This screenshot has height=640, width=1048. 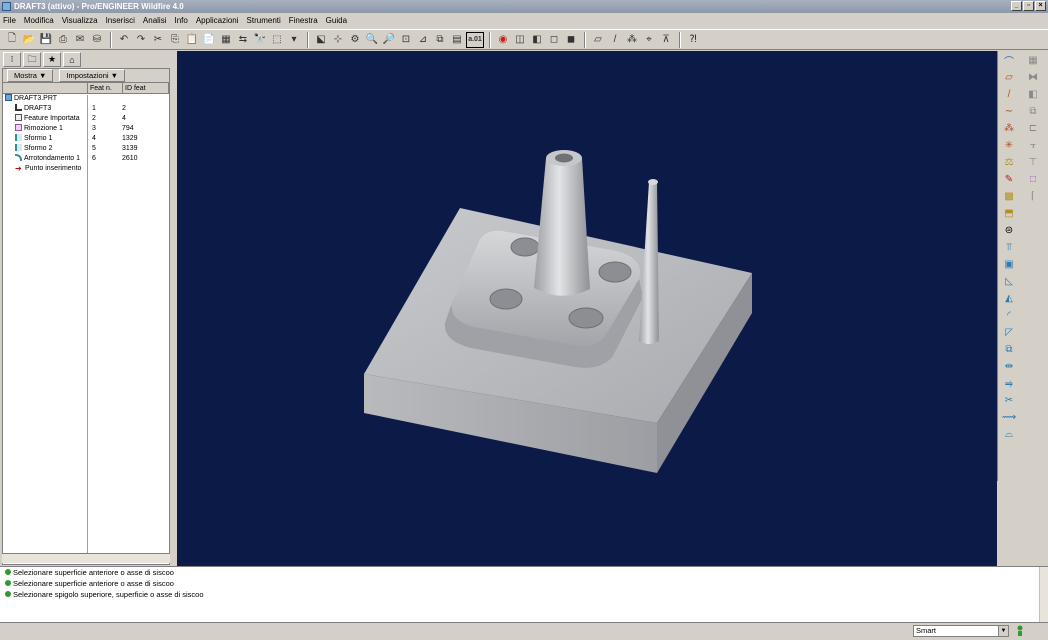 I want to click on datum-planes-icon: ▱, so click(x=598, y=40).